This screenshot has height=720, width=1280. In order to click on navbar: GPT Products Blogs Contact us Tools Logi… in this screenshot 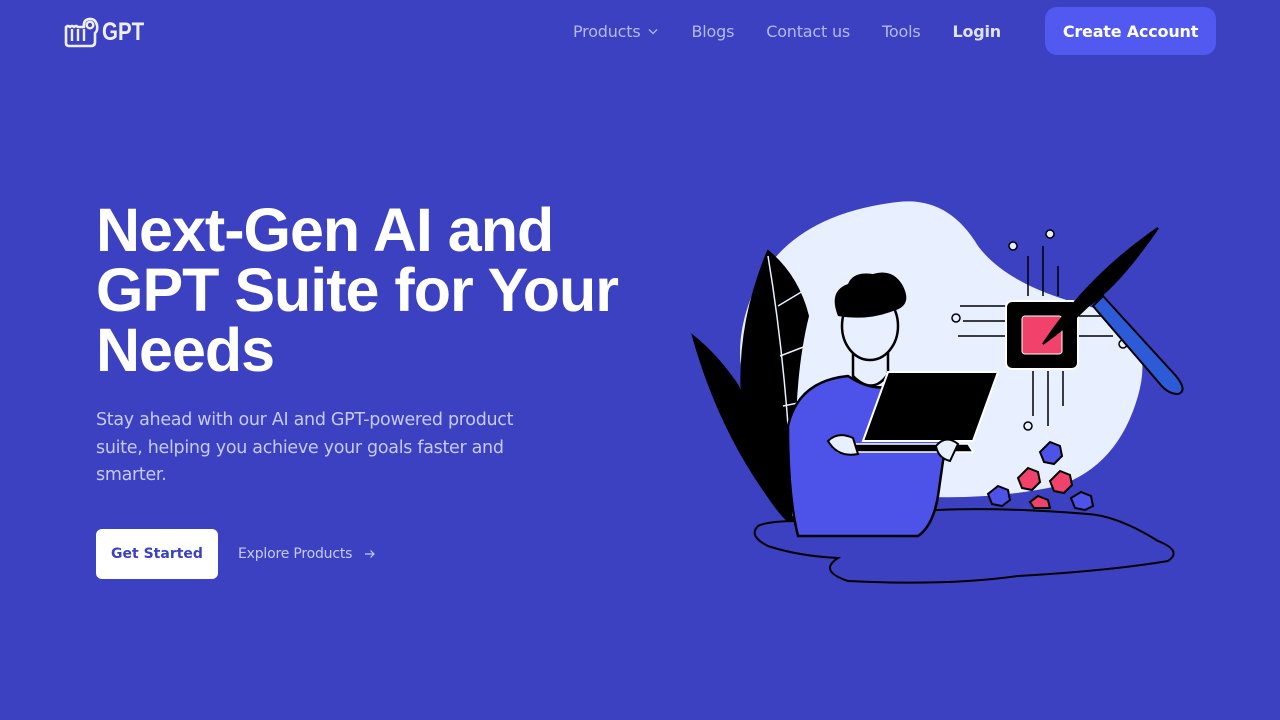, I will do `click(640, 31)`.